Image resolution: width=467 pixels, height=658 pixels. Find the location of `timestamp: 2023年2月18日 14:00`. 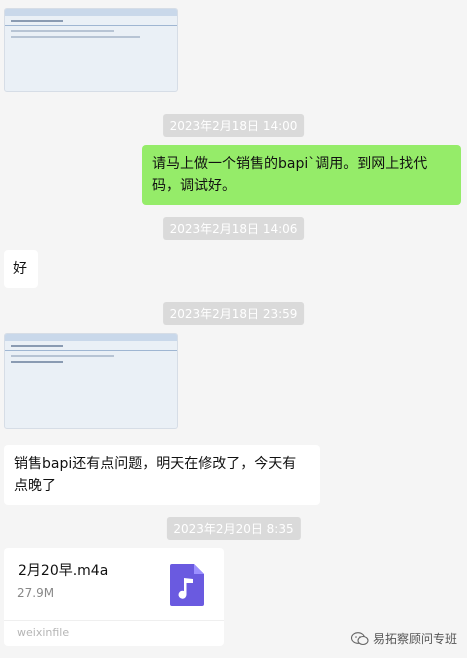

timestamp: 2023年2月18日 14:00 is located at coordinates (233, 125).